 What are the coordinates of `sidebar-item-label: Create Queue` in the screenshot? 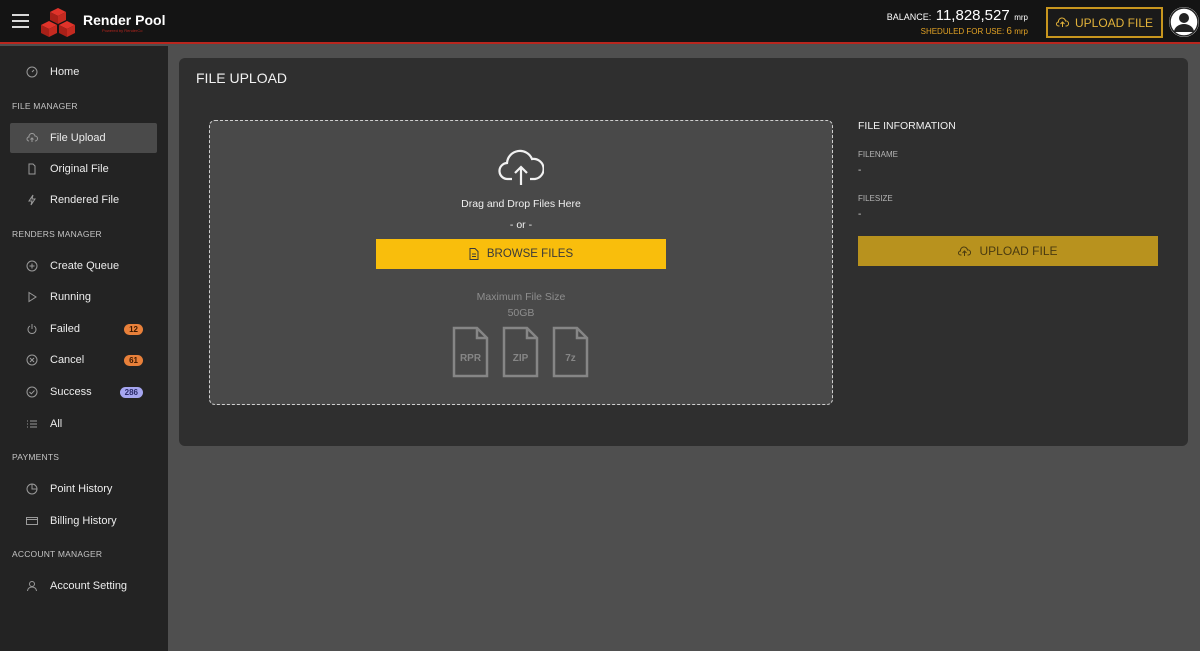 It's located at (85, 266).